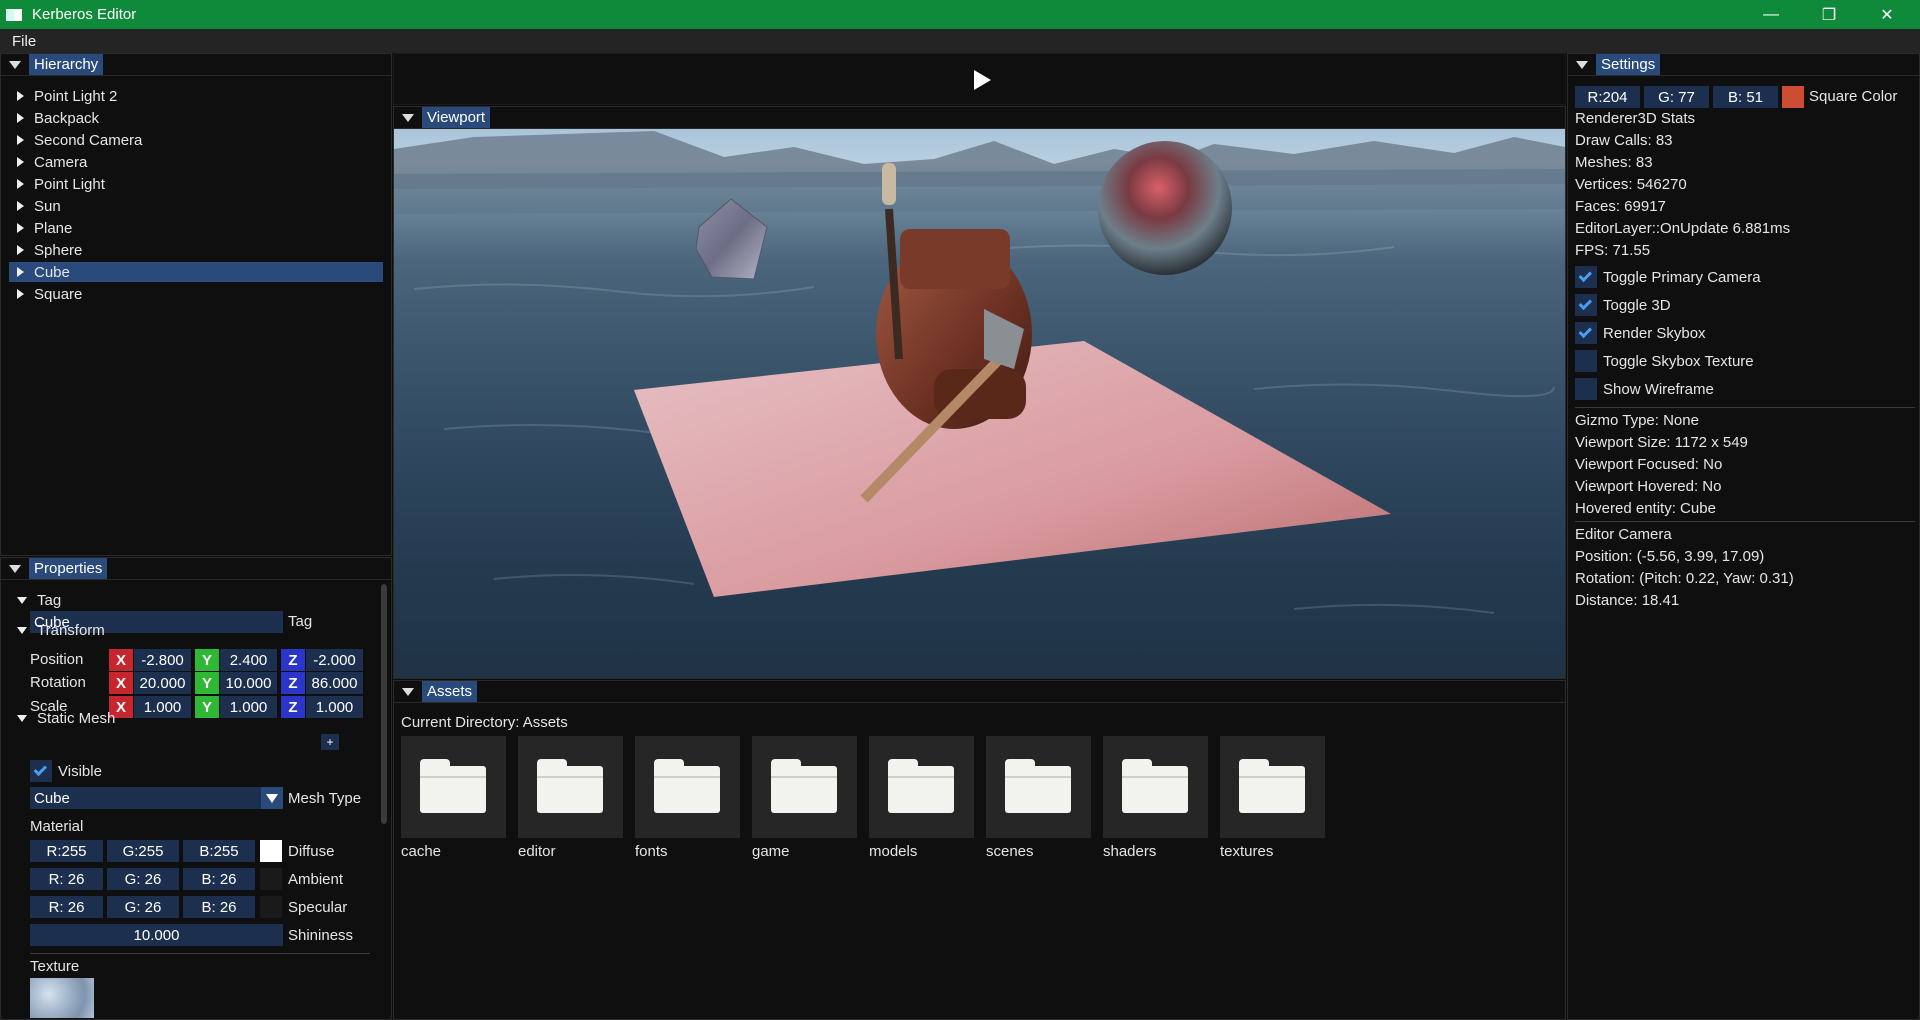 This screenshot has width=1920, height=1020. Describe the element at coordinates (24, 41) in the screenshot. I see `menu-file: File` at that location.